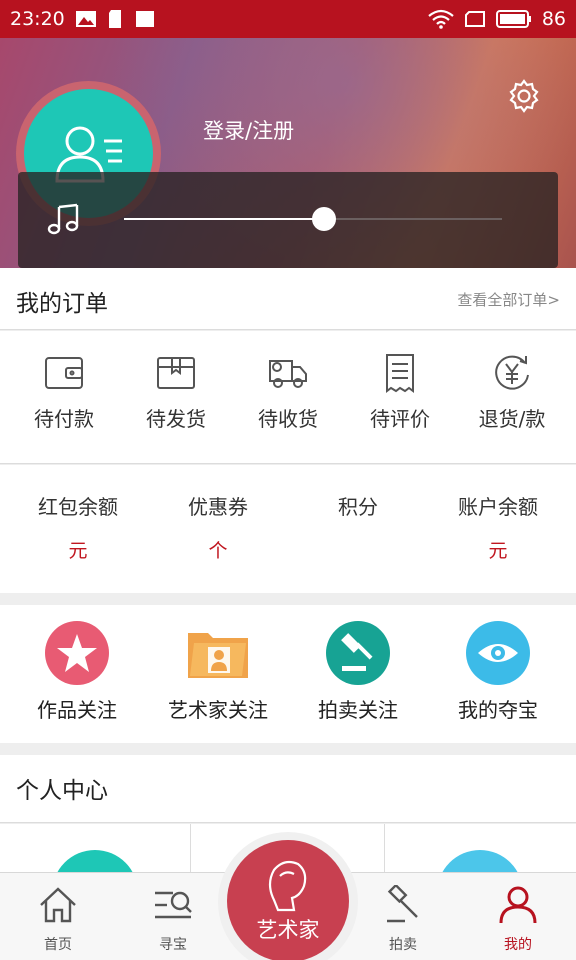 Image resolution: width=576 pixels, height=960 pixels. I want to click on music-progress-fill, so click(224, 219).